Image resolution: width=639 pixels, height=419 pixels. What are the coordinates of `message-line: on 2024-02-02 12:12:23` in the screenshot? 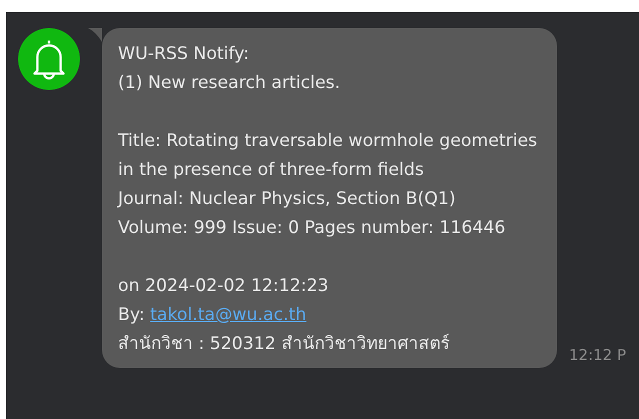 It's located at (224, 286).